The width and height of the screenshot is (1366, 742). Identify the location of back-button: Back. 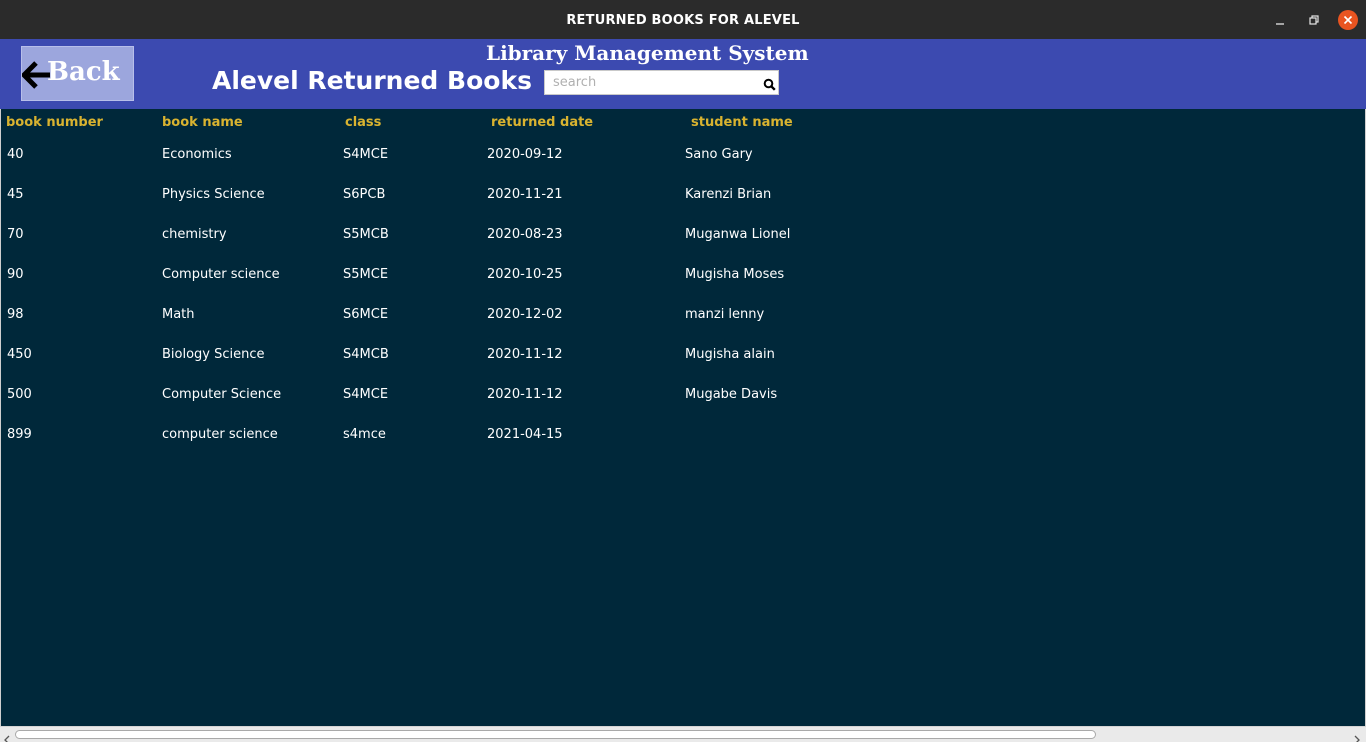
(77, 73).